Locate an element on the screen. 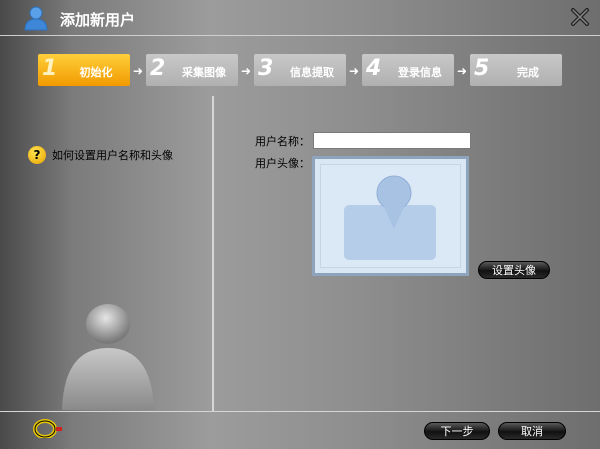 The width and height of the screenshot is (600, 449). step-login-info: 4 登录信息 is located at coordinates (408, 70).